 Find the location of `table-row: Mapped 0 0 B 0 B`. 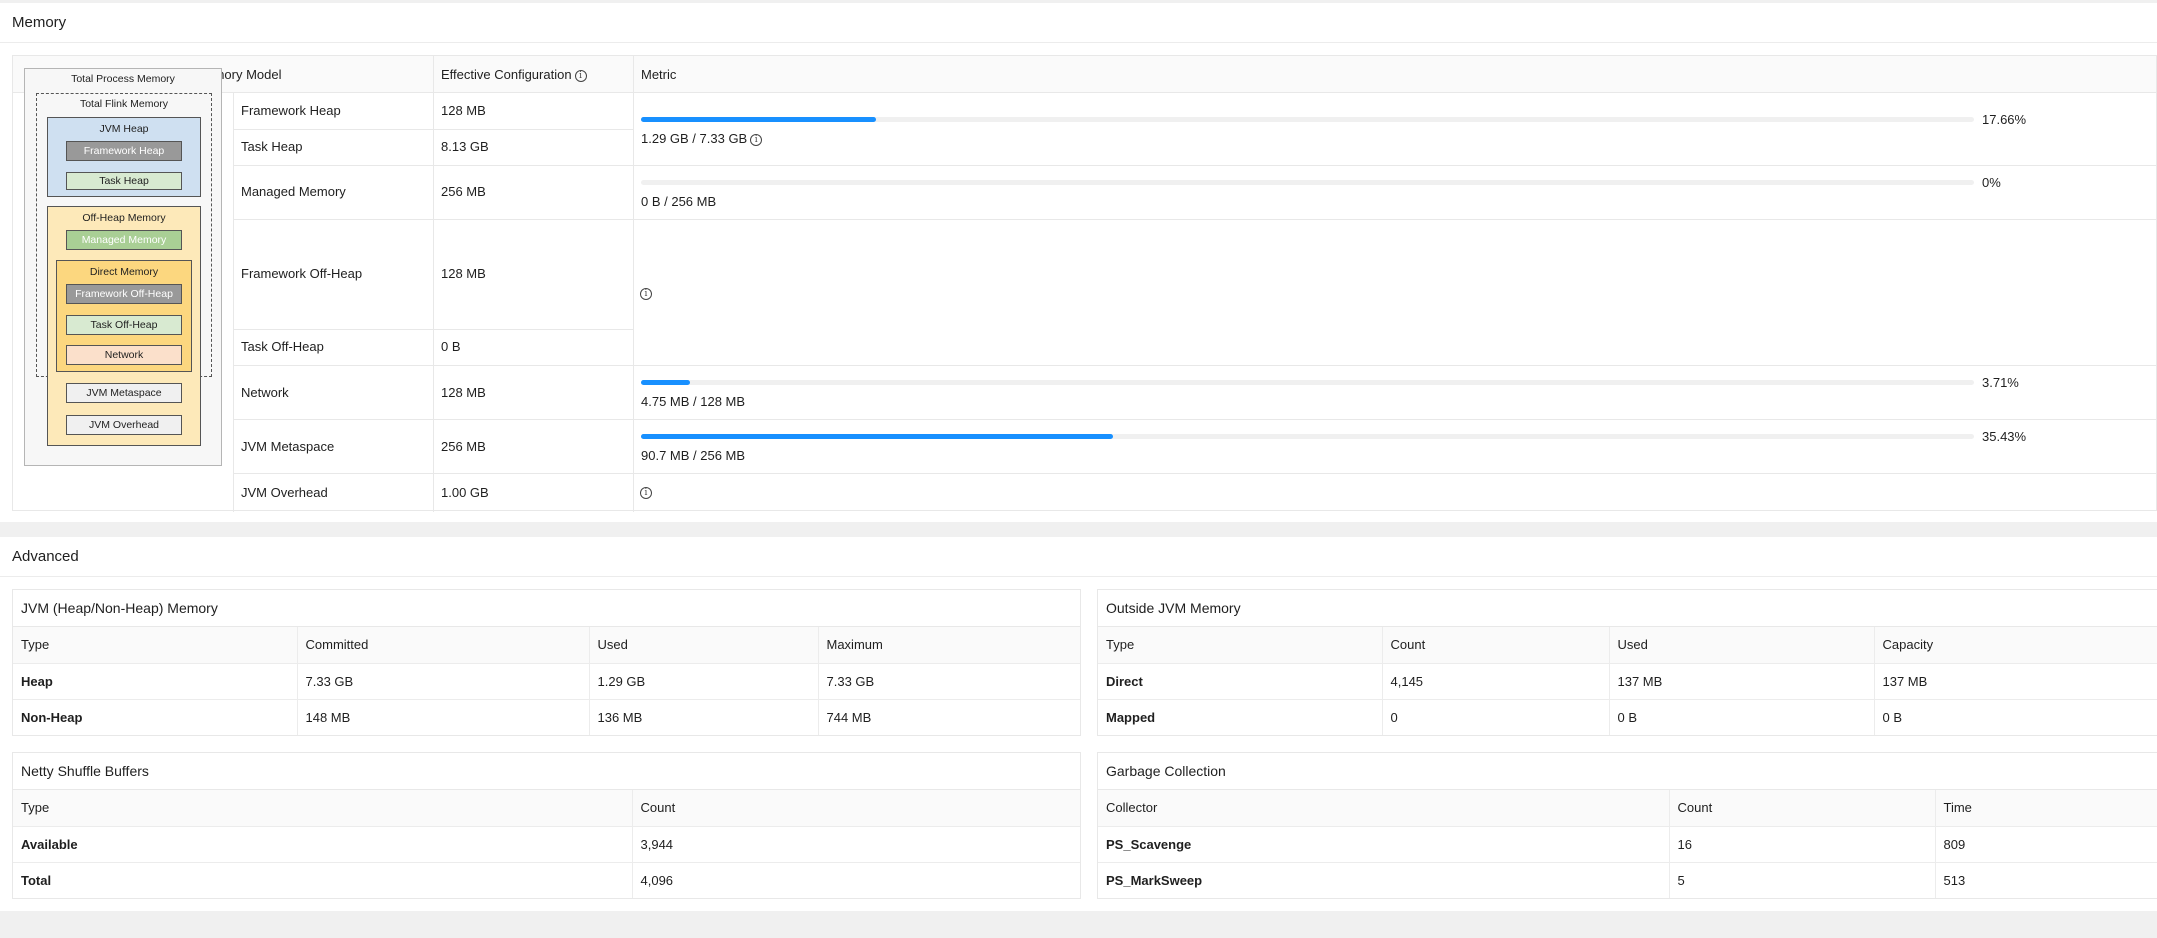

table-row: Mapped 0 0 B 0 B is located at coordinates (1627, 717).